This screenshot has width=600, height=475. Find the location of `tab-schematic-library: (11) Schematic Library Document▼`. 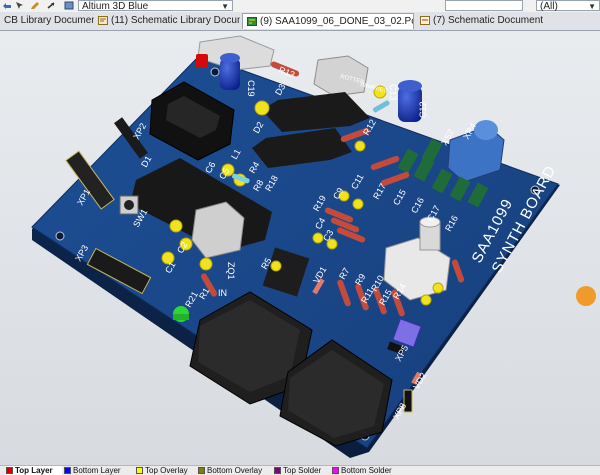

tab-schematic-library: (11) Schematic Library Document▼ is located at coordinates (167, 21).